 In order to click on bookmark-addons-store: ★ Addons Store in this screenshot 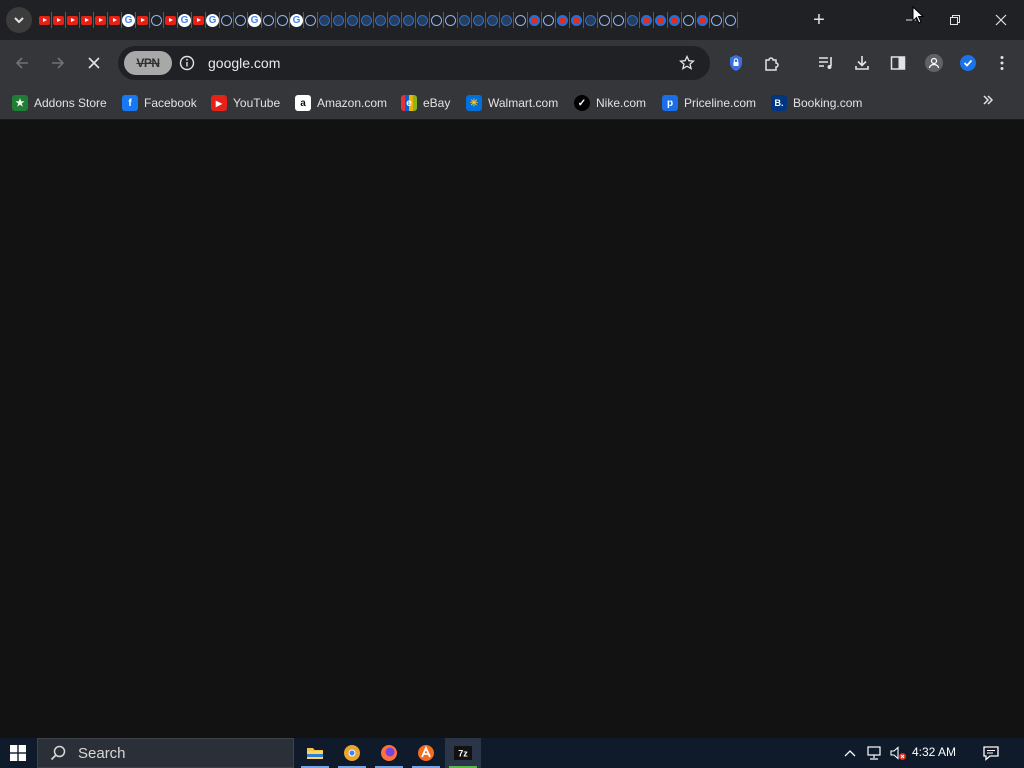, I will do `click(59, 103)`.